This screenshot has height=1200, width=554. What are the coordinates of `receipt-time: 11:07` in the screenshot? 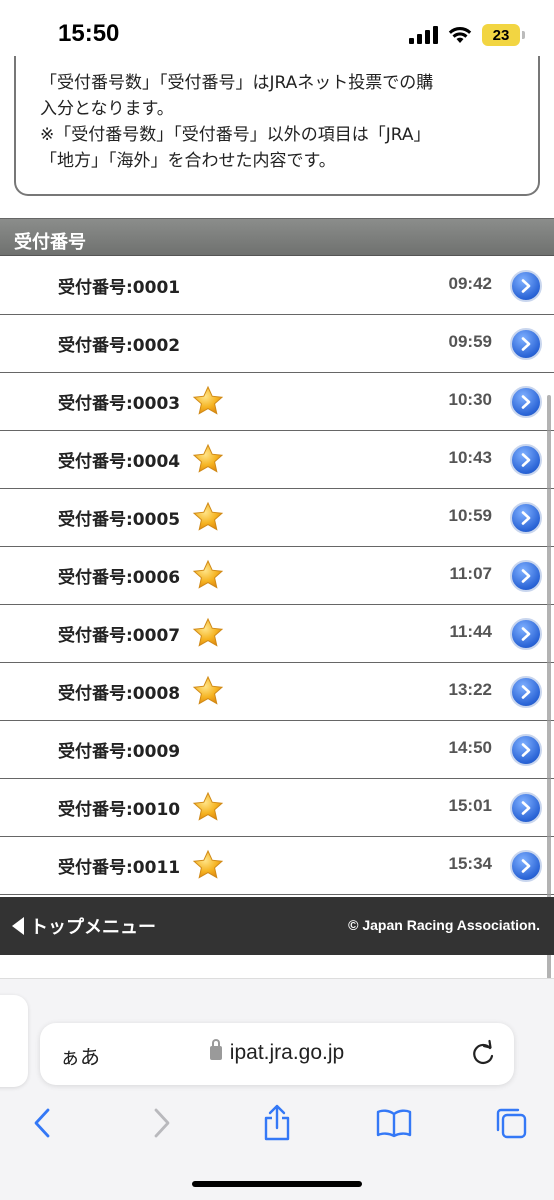 It's located at (470, 573).